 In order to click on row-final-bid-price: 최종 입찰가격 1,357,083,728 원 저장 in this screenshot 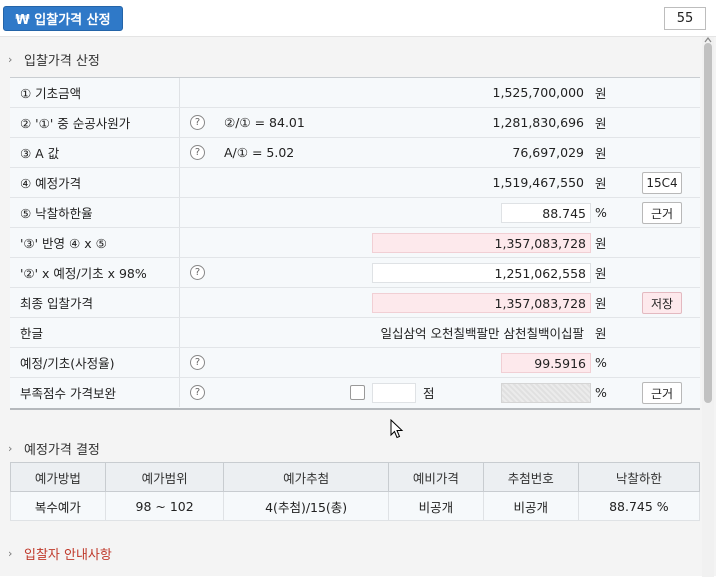, I will do `click(355, 303)`.